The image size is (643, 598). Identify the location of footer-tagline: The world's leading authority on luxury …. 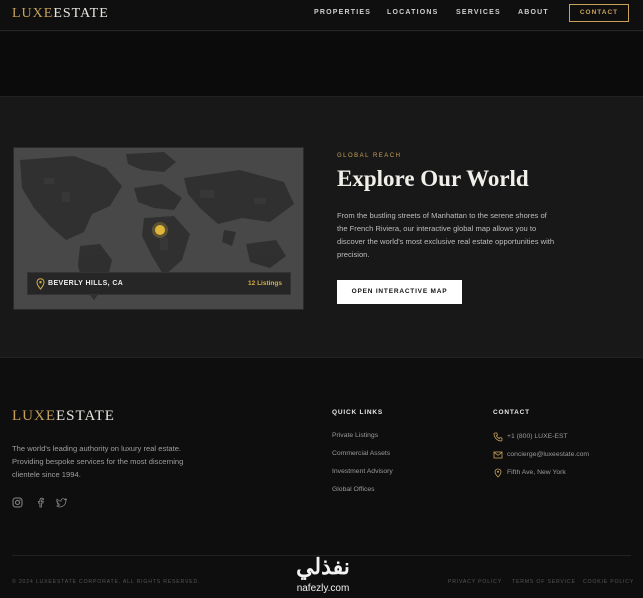
(98, 461).